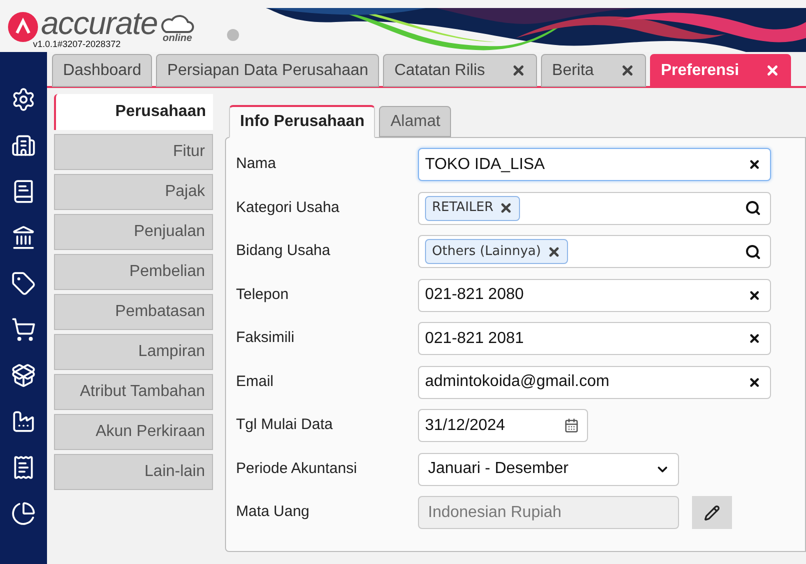  I want to click on select-field: Januari - Desember, so click(548, 469).